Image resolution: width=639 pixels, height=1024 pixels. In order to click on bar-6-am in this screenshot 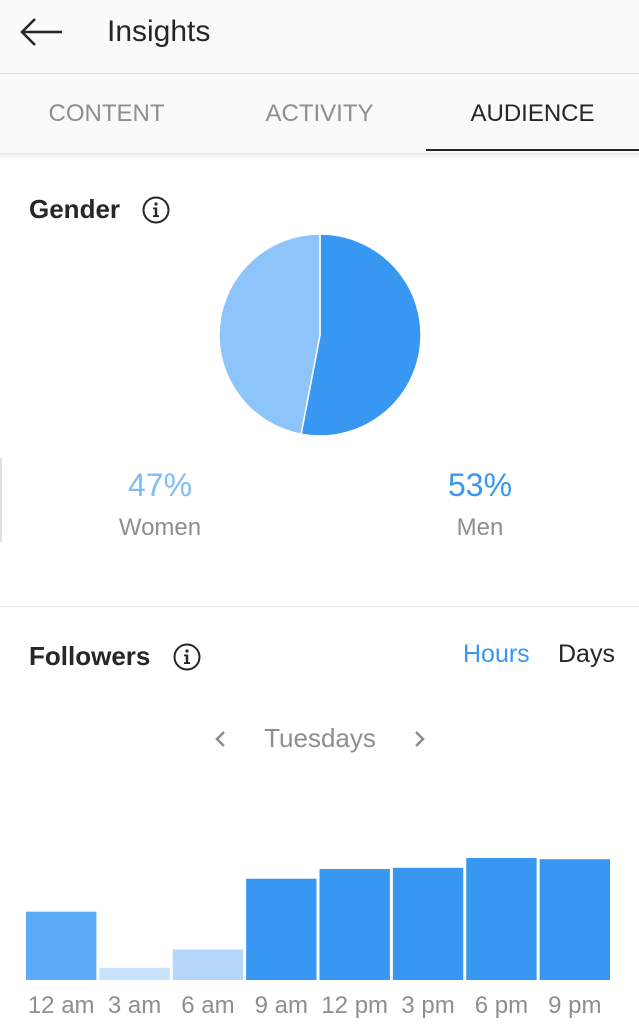, I will do `click(208, 964)`.